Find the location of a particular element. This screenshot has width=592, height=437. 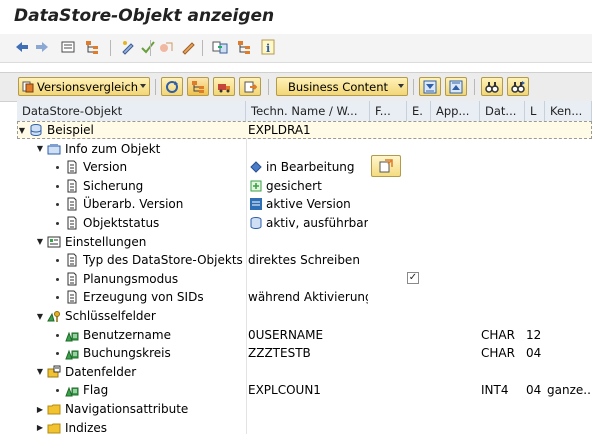

version-compare-label: Versionsvergleich is located at coordinates (88, 86).